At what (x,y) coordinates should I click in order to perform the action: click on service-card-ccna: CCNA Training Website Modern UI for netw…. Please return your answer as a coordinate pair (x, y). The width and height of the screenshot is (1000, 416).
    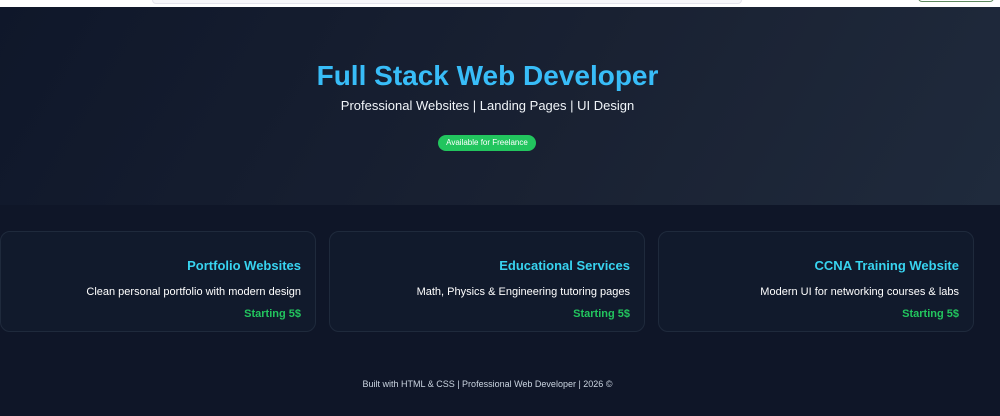
    Looking at the image, I should click on (816, 281).